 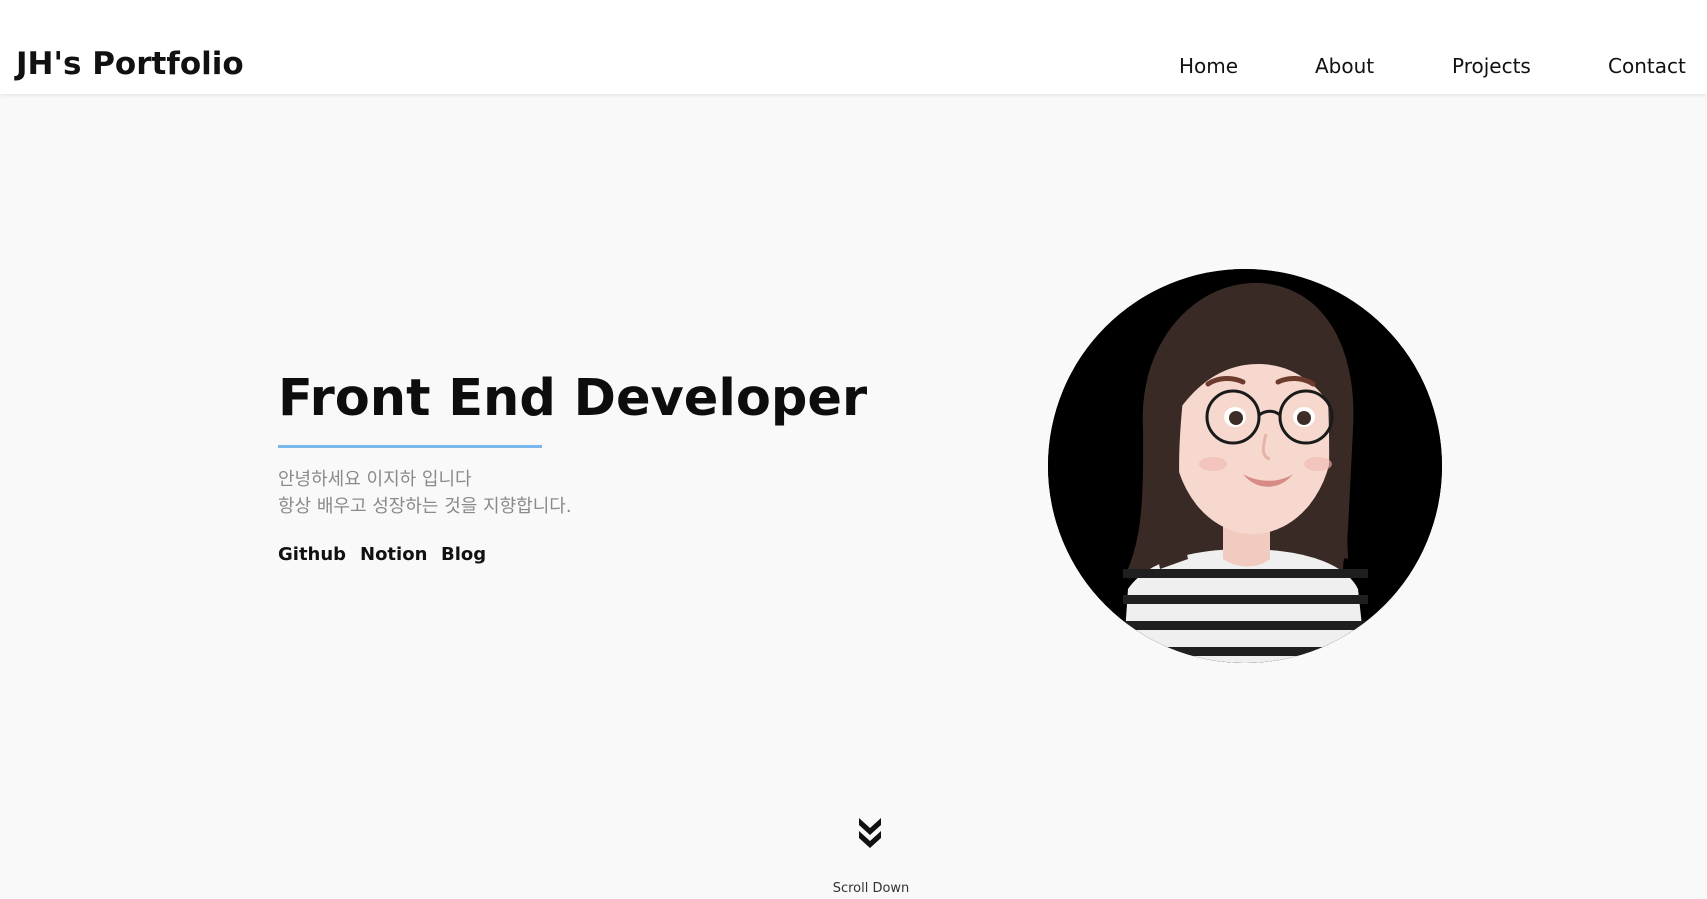 What do you see at coordinates (573, 398) in the screenshot?
I see `hero-title: Front End Developer` at bounding box center [573, 398].